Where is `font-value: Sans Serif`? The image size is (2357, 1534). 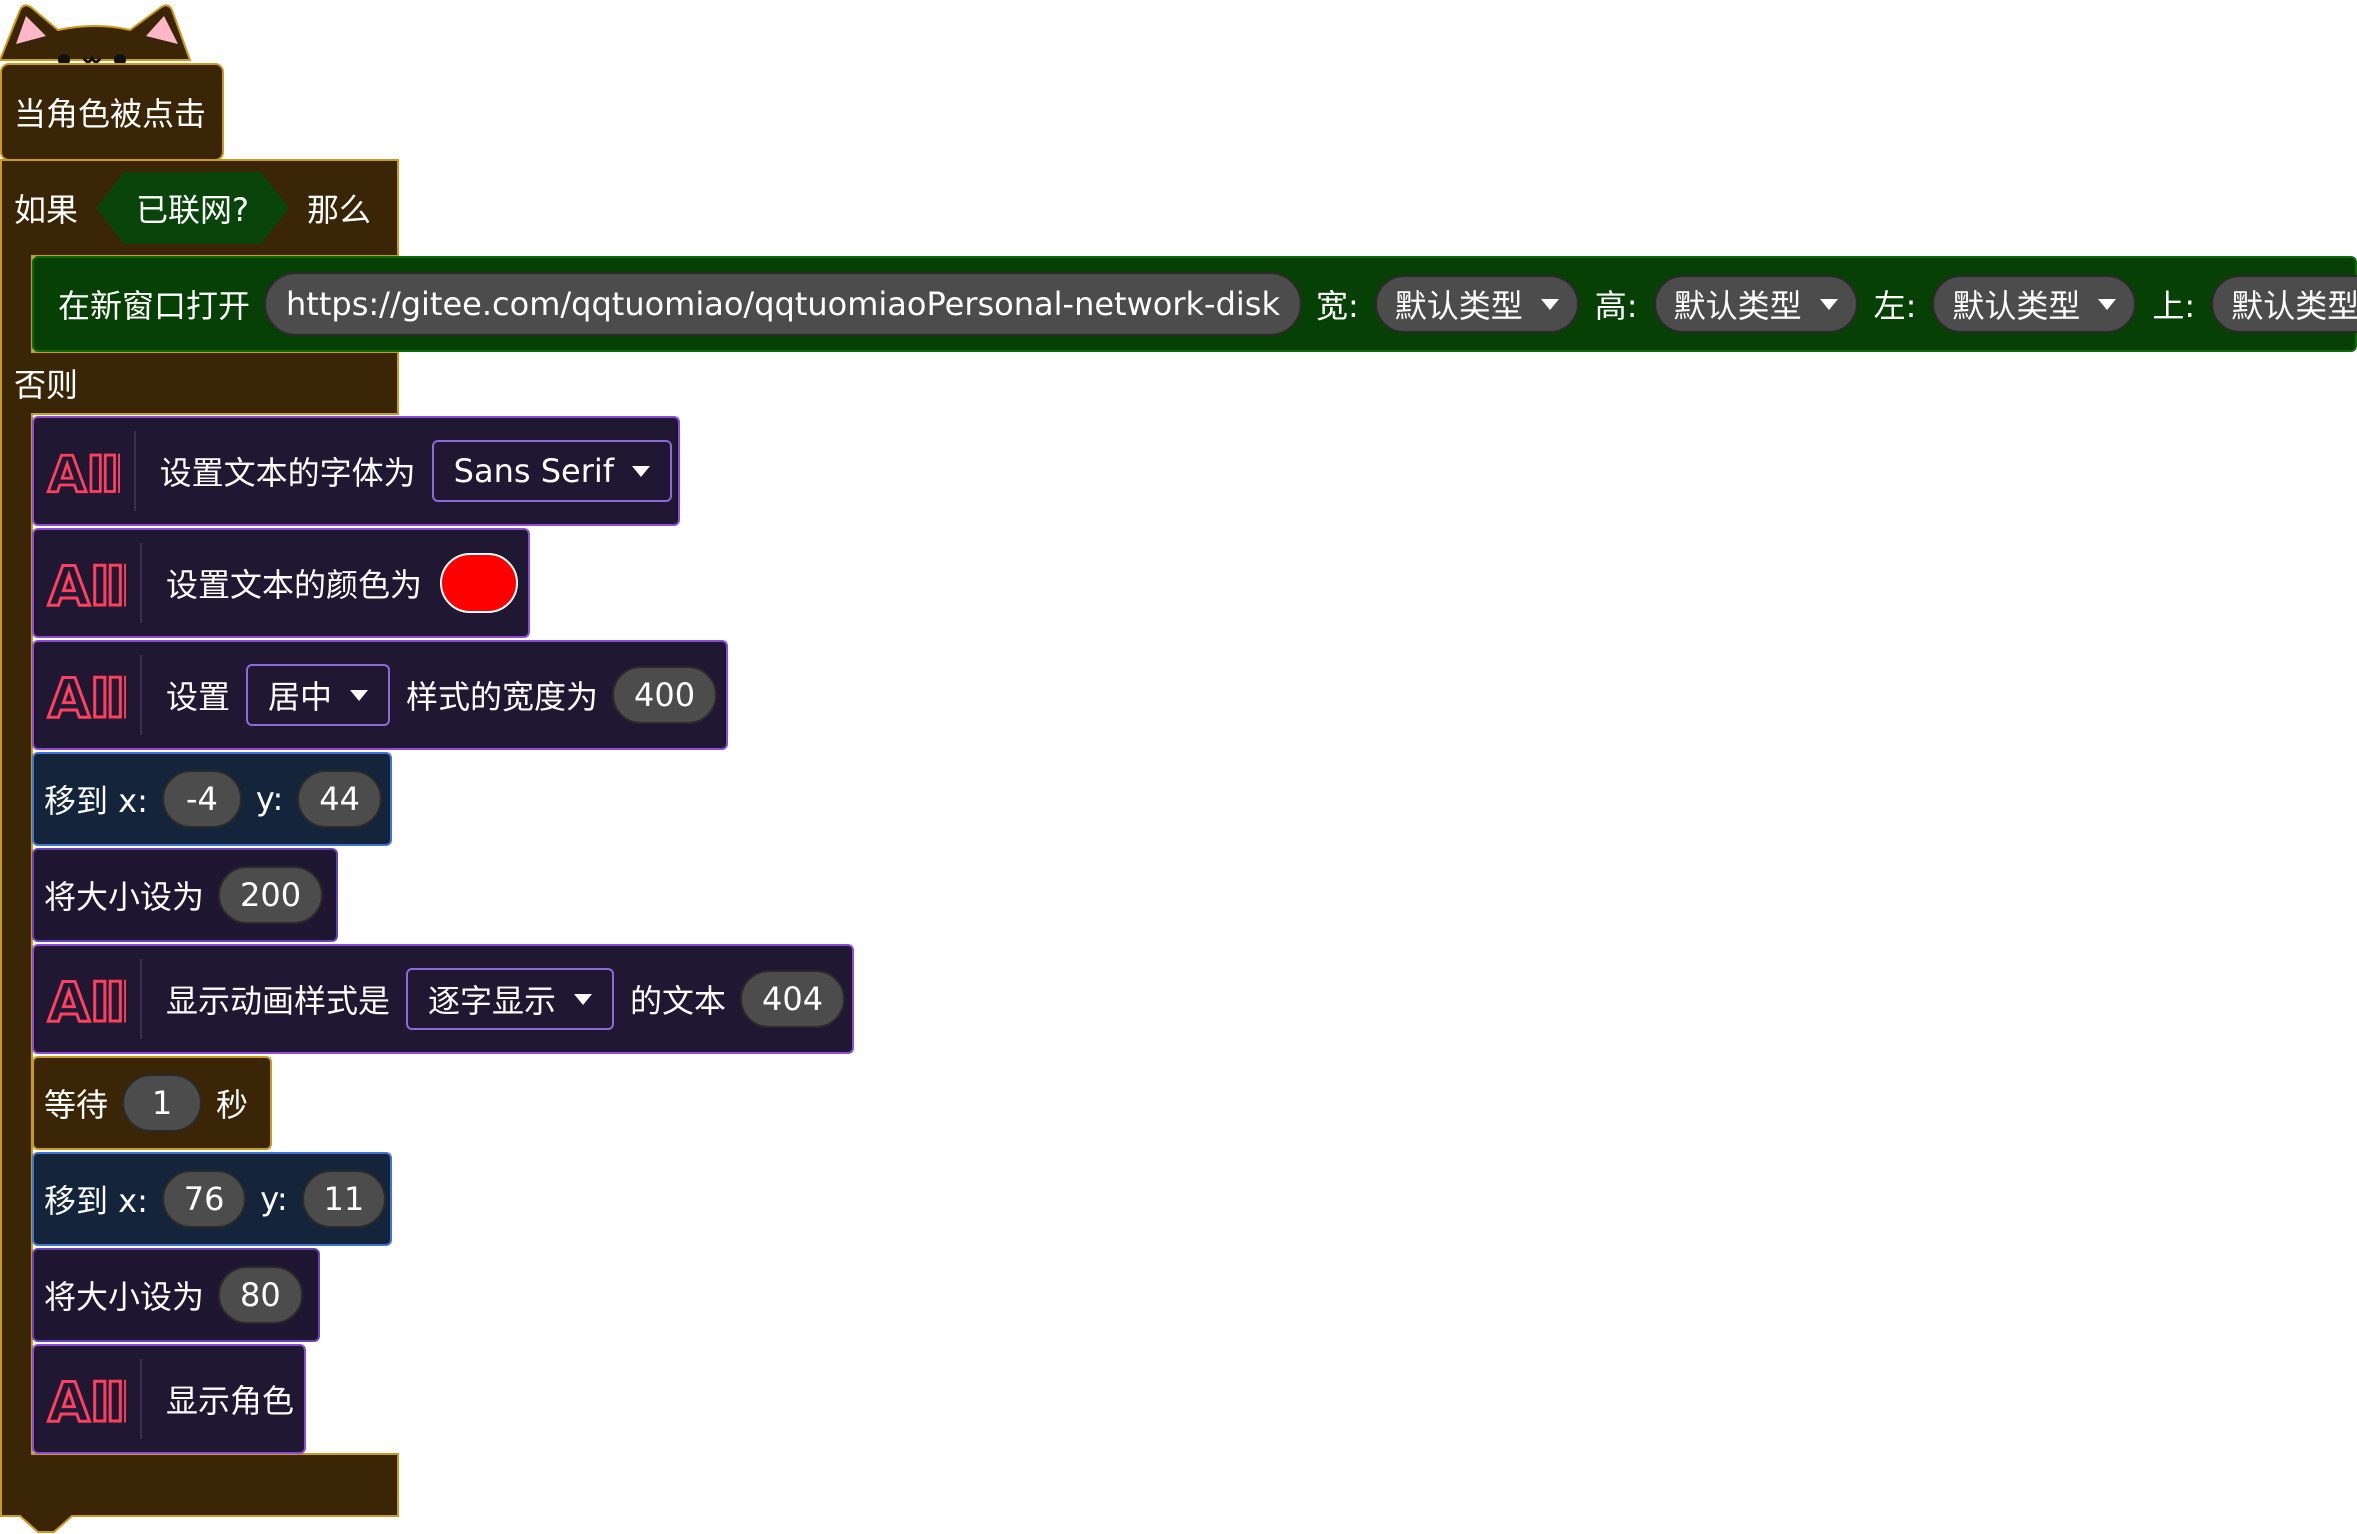
font-value: Sans Serif is located at coordinates (533, 471).